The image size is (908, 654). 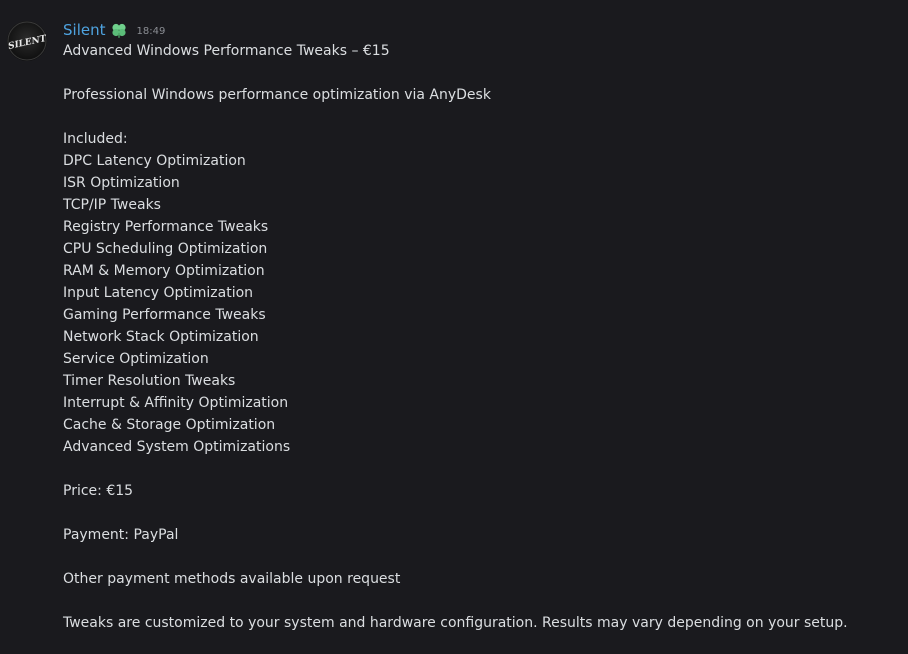 What do you see at coordinates (169, 425) in the screenshot?
I see `message-line: Cache & Storage Optimization` at bounding box center [169, 425].